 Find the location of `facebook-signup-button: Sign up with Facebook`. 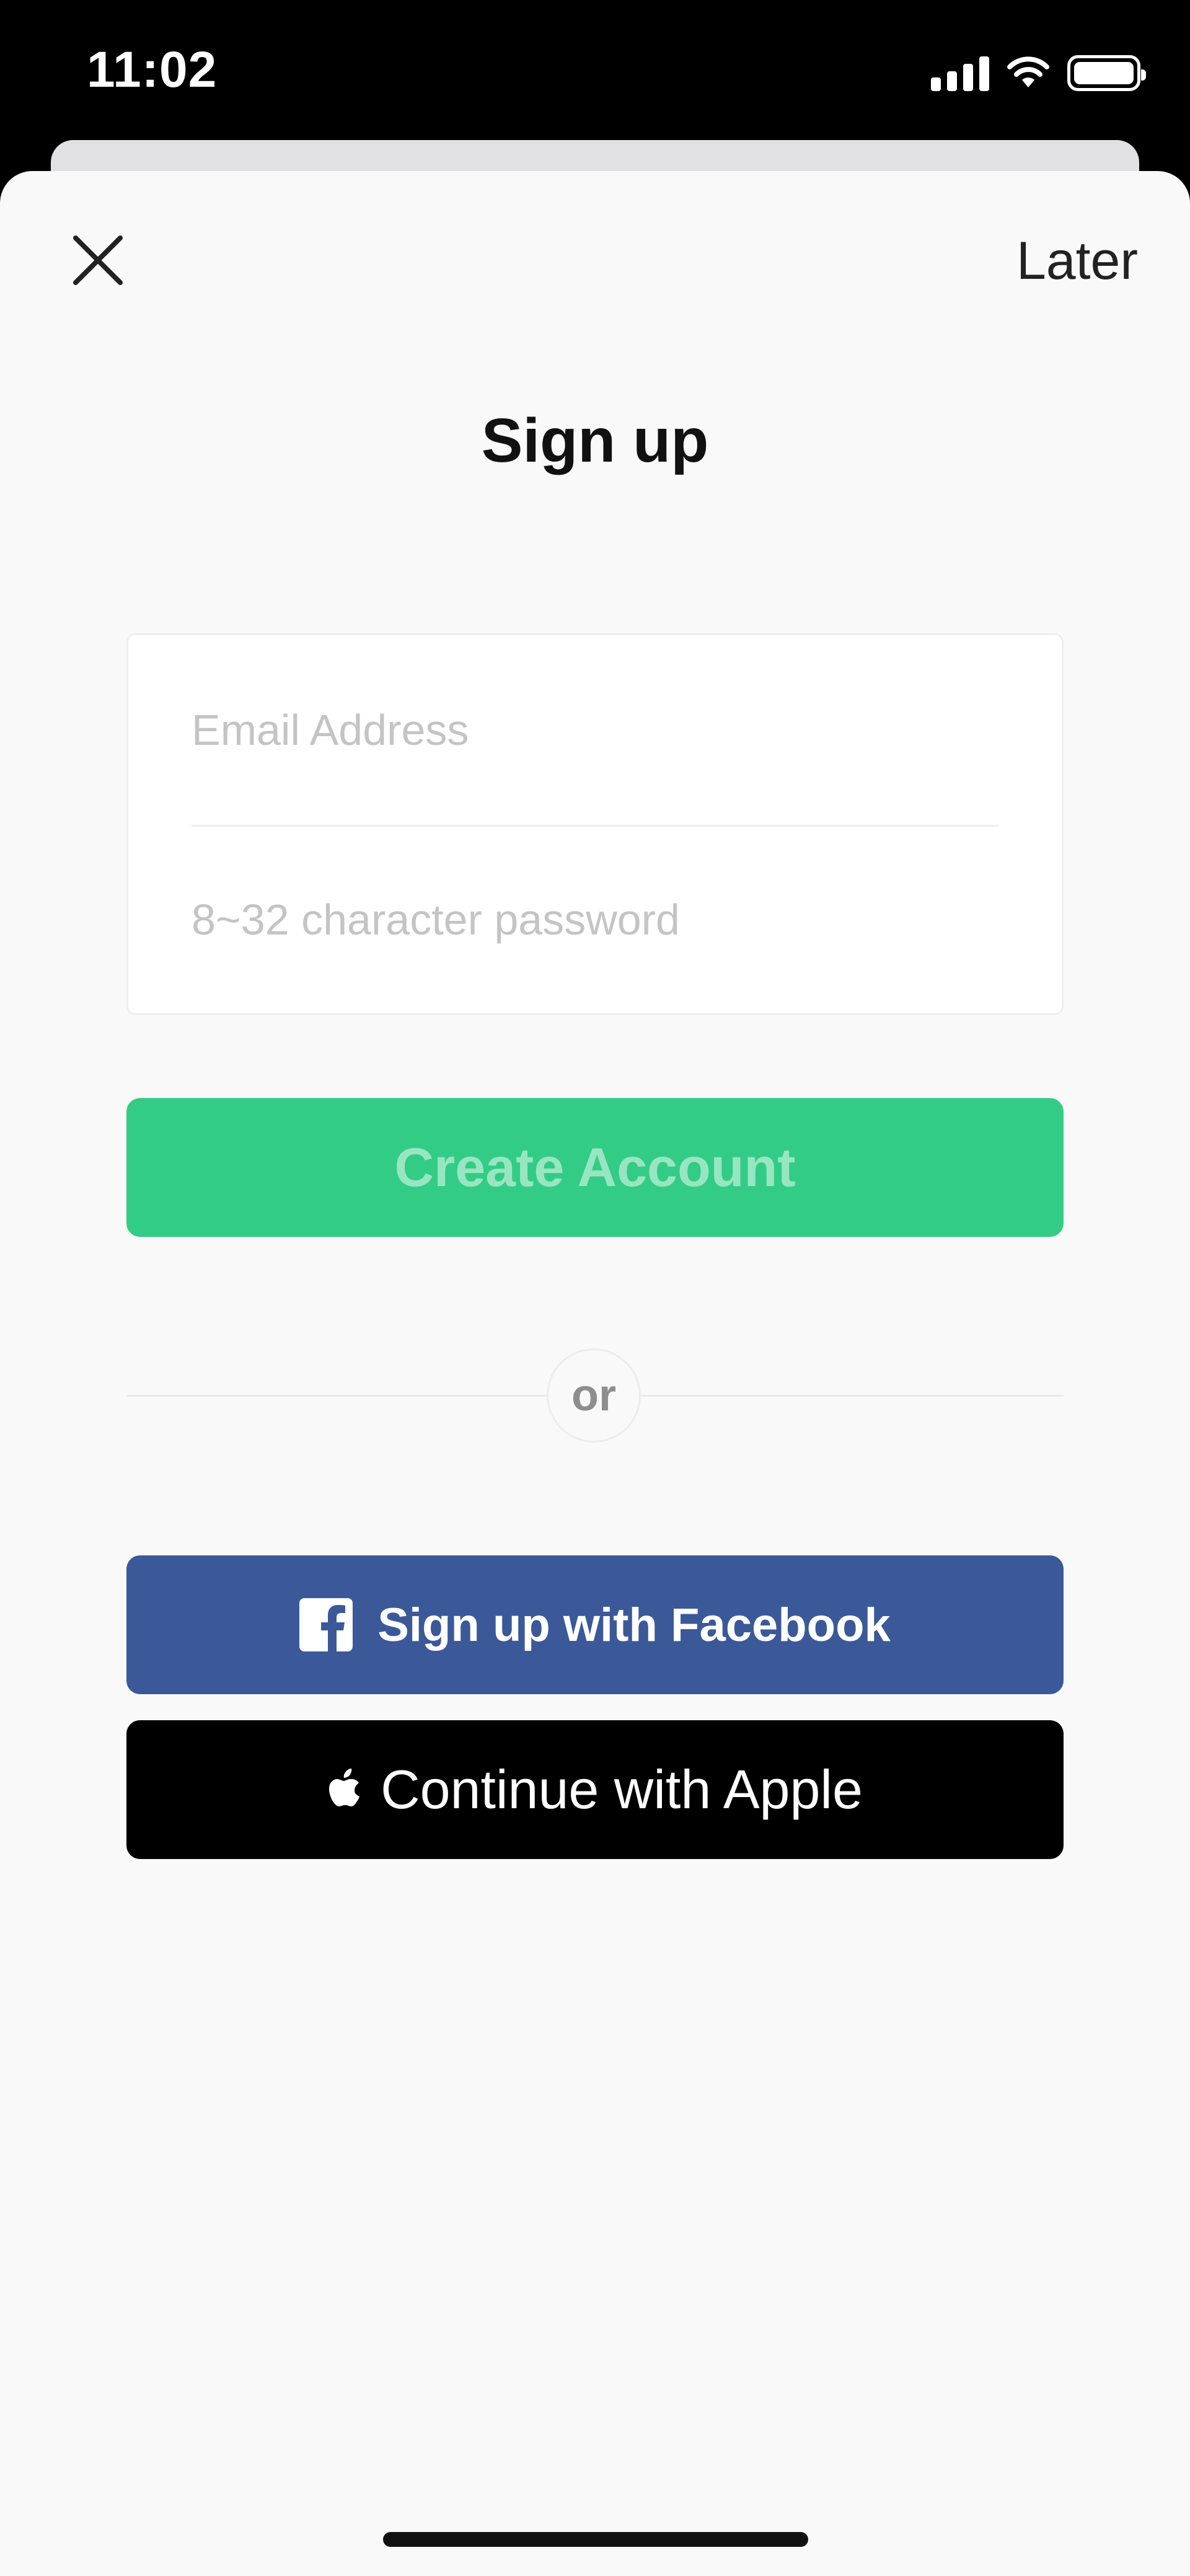

facebook-signup-button: Sign up with Facebook is located at coordinates (595, 1624).